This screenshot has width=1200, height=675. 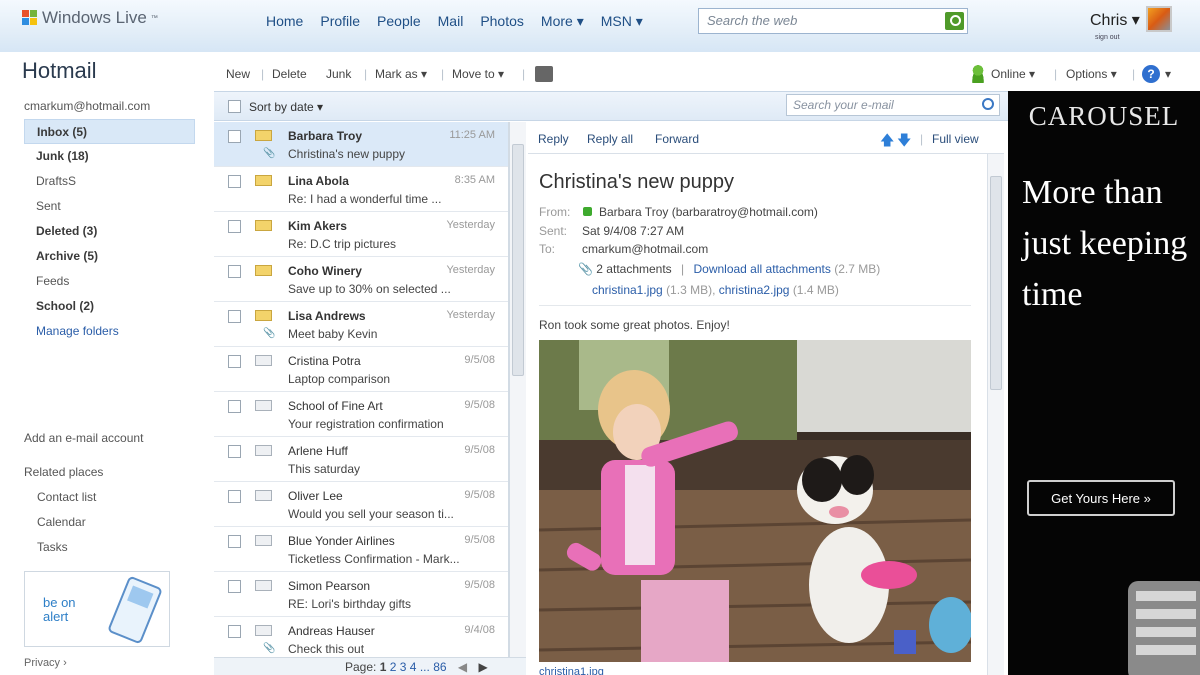 What do you see at coordinates (553, 139) in the screenshot?
I see `reply-button: Reply` at bounding box center [553, 139].